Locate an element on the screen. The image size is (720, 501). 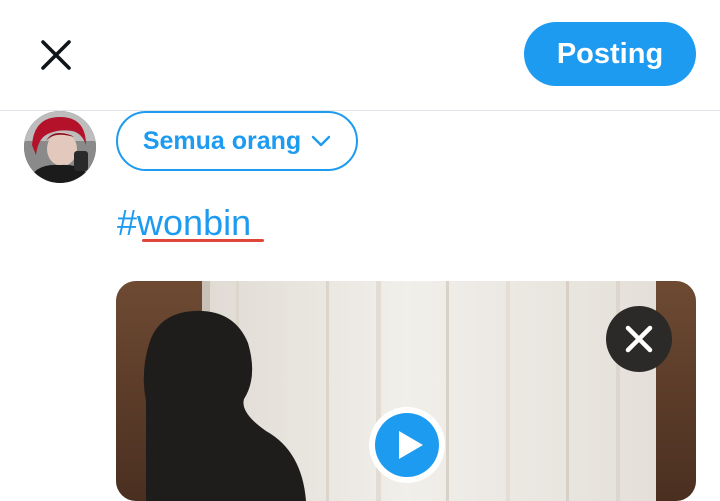
chevron-down-icon is located at coordinates (321, 141).